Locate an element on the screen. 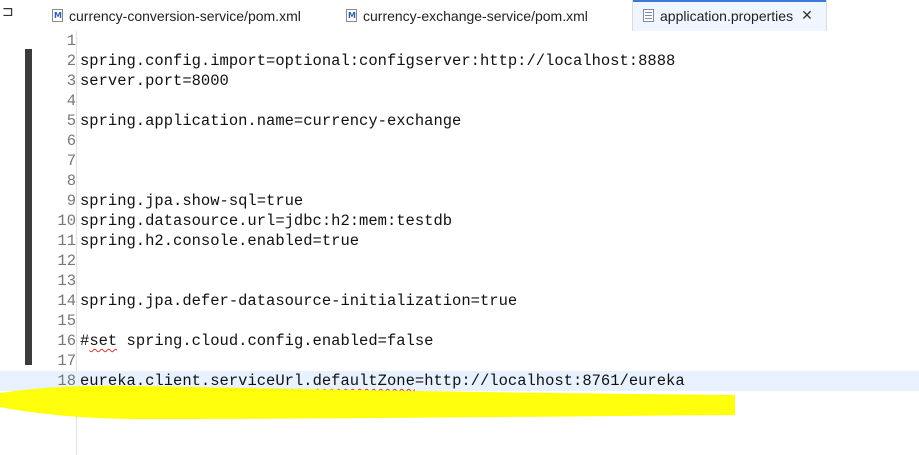  line-number: 9 is located at coordinates (71, 201).